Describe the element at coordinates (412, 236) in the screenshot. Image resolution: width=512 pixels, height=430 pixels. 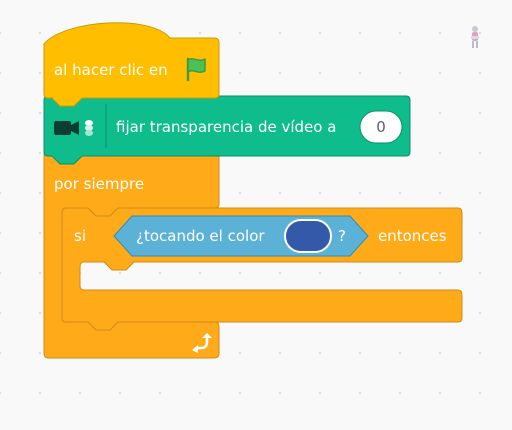
I see `then-label: entonces` at that location.